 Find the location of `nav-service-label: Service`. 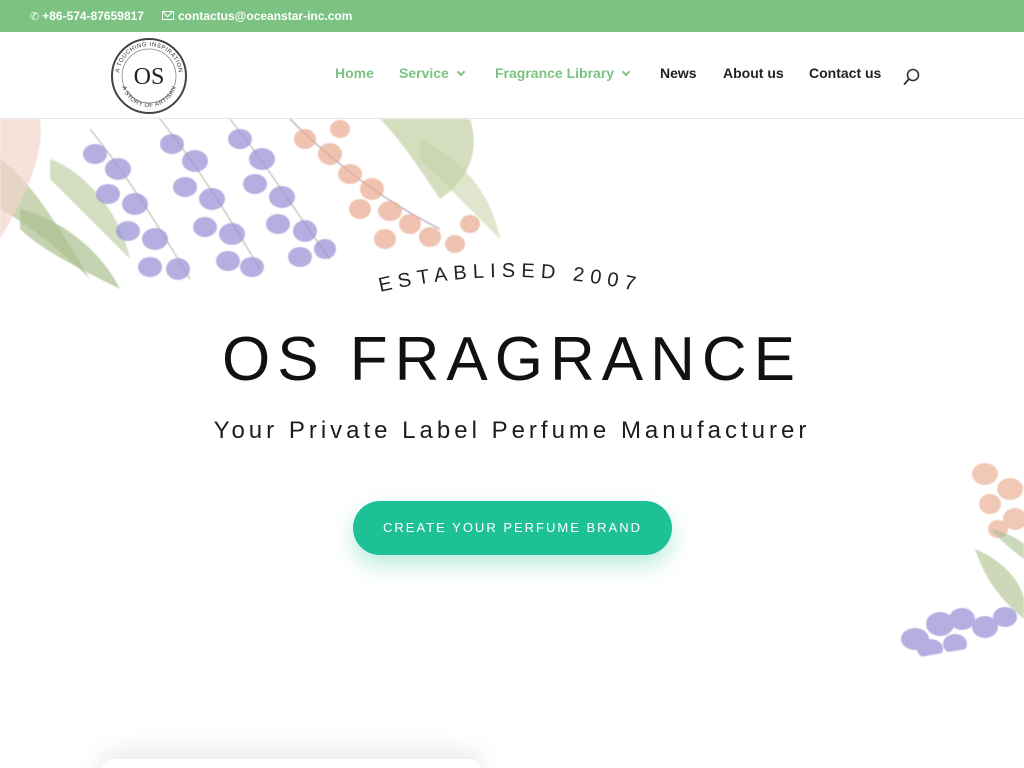

nav-service-label: Service is located at coordinates (424, 73).